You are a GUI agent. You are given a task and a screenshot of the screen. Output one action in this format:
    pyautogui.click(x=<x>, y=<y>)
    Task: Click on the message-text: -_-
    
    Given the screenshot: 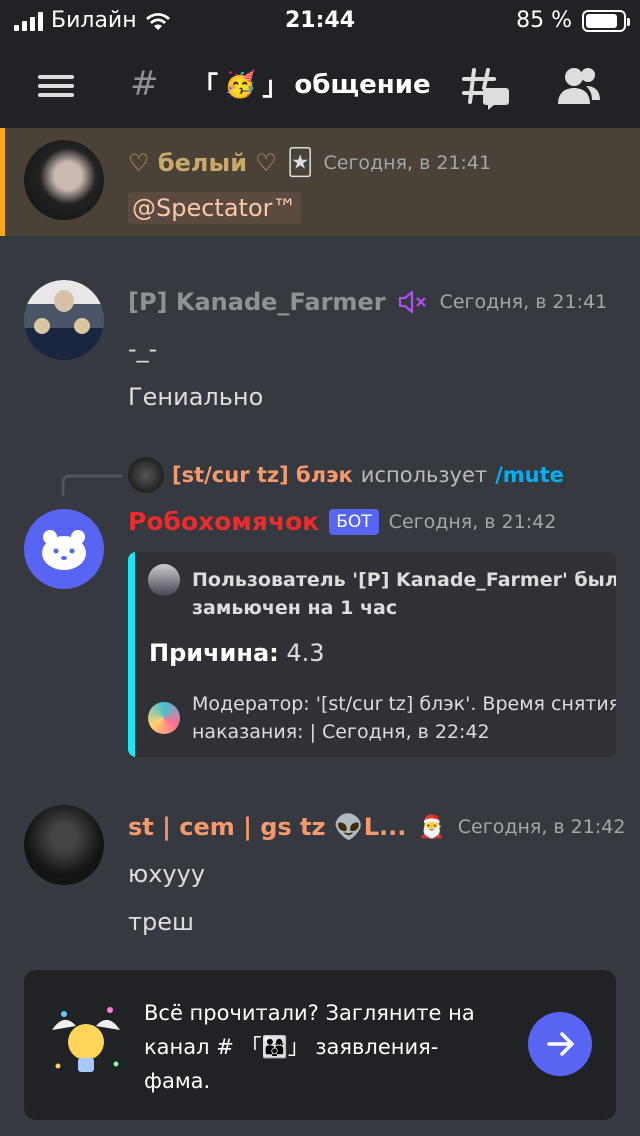 What is the action you would take?
    pyautogui.click(x=143, y=349)
    